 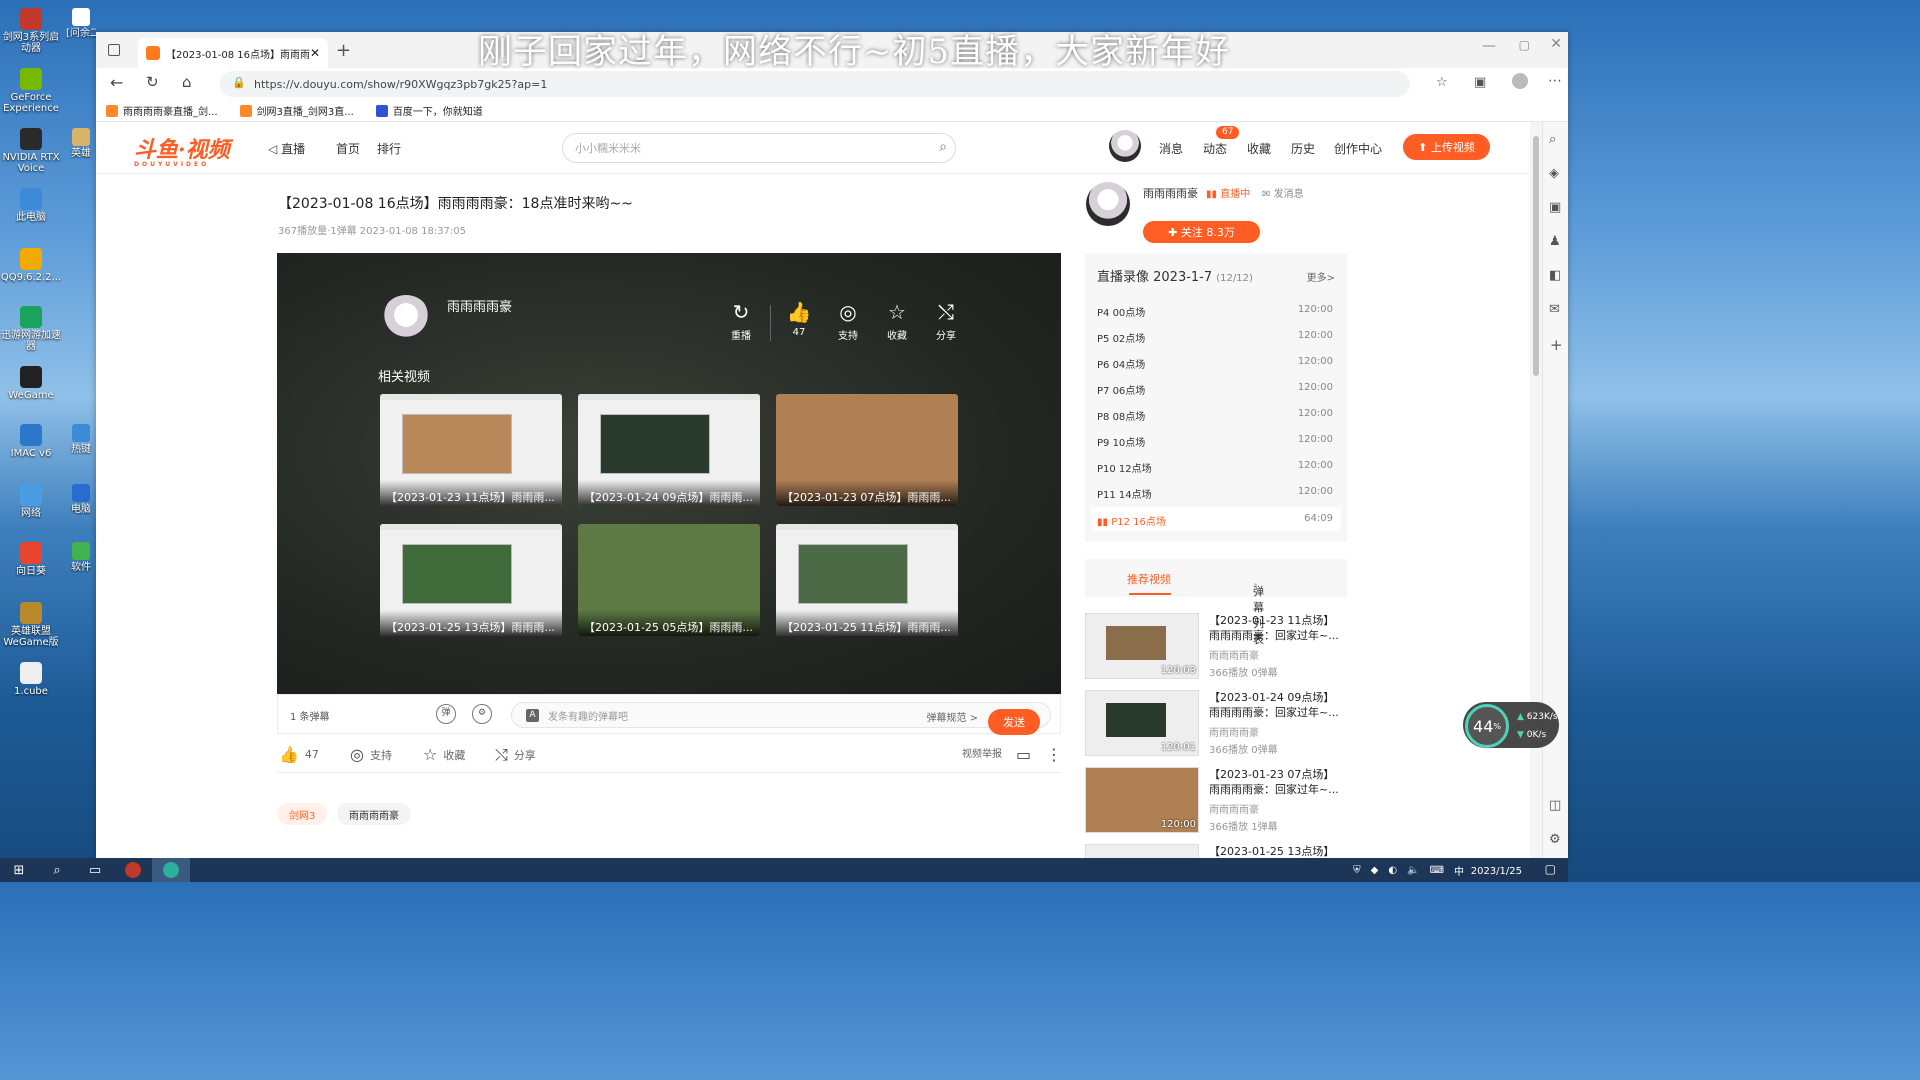 What do you see at coordinates (1357, 870) in the screenshot?
I see `shield-icon: ⛨` at bounding box center [1357, 870].